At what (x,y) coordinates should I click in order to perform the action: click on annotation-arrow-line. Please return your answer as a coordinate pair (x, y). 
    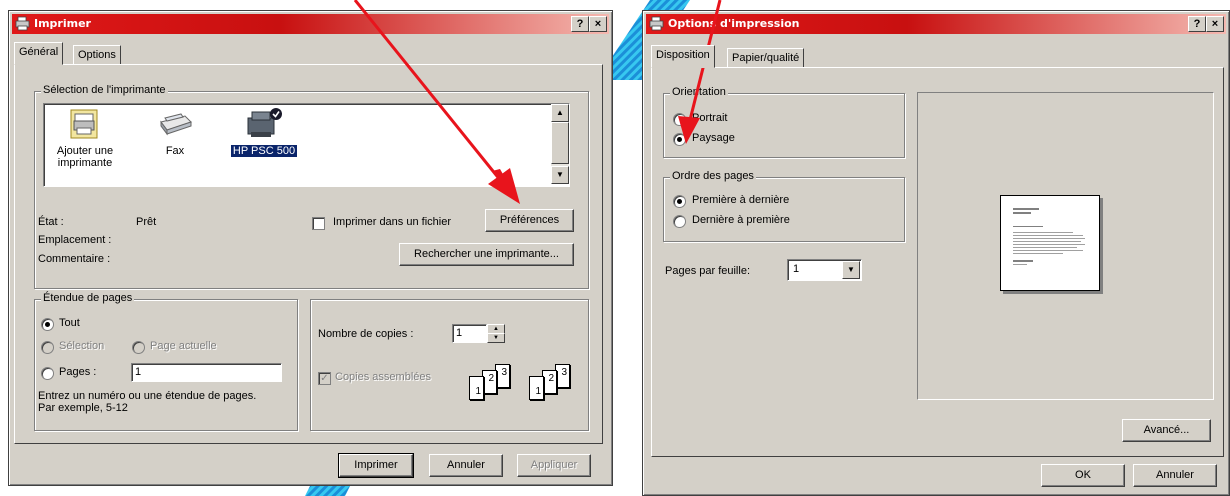
    Looking at the image, I should click on (430, 93).